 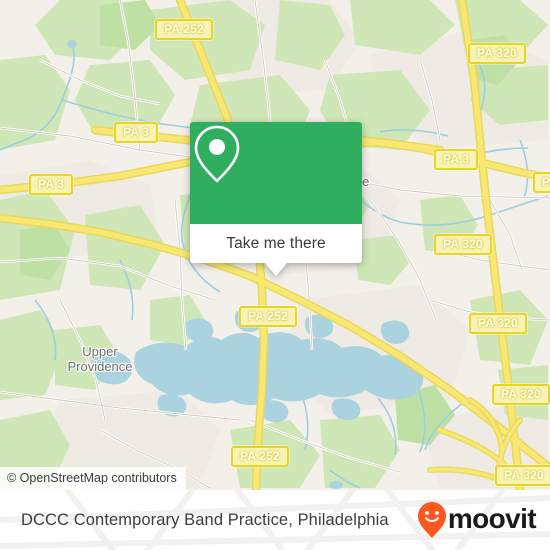 I want to click on road-shield-pa-252-south: PA 252, so click(x=260, y=456).